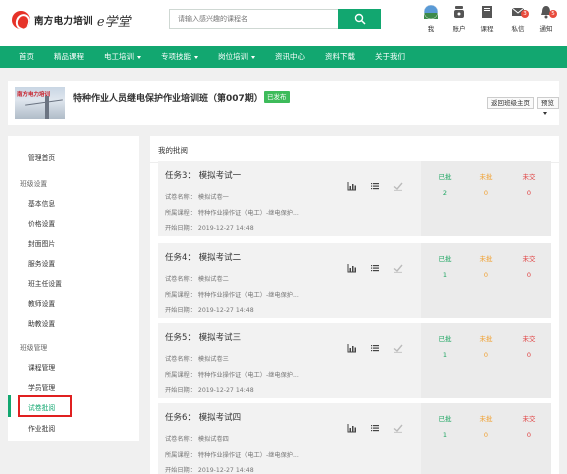 The height and width of the screenshot is (474, 567). Describe the element at coordinates (41, 387) in the screenshot. I see `sidebar-item-student-management: 学员管理` at that location.